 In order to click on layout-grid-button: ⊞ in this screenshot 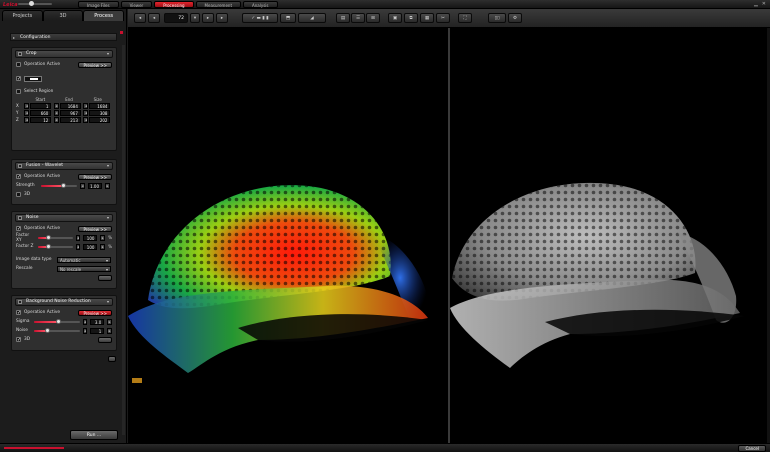, I will do `click(373, 18)`.